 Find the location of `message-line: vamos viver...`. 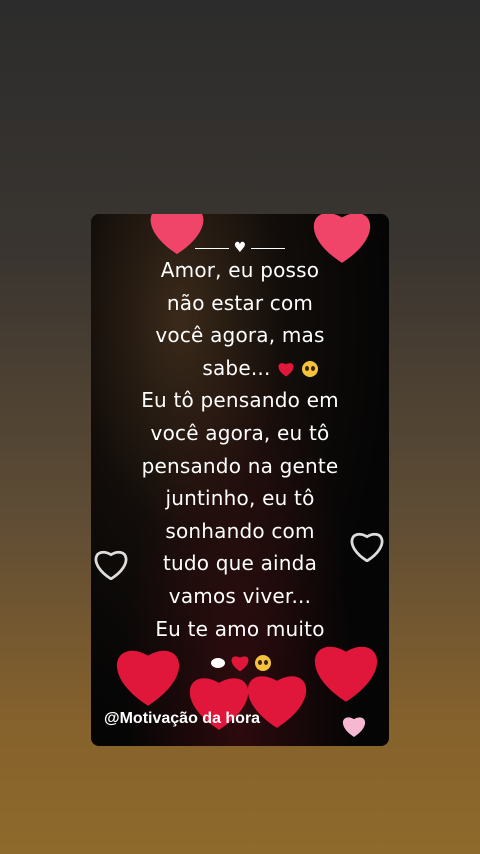

message-line: vamos viver... is located at coordinates (240, 595).